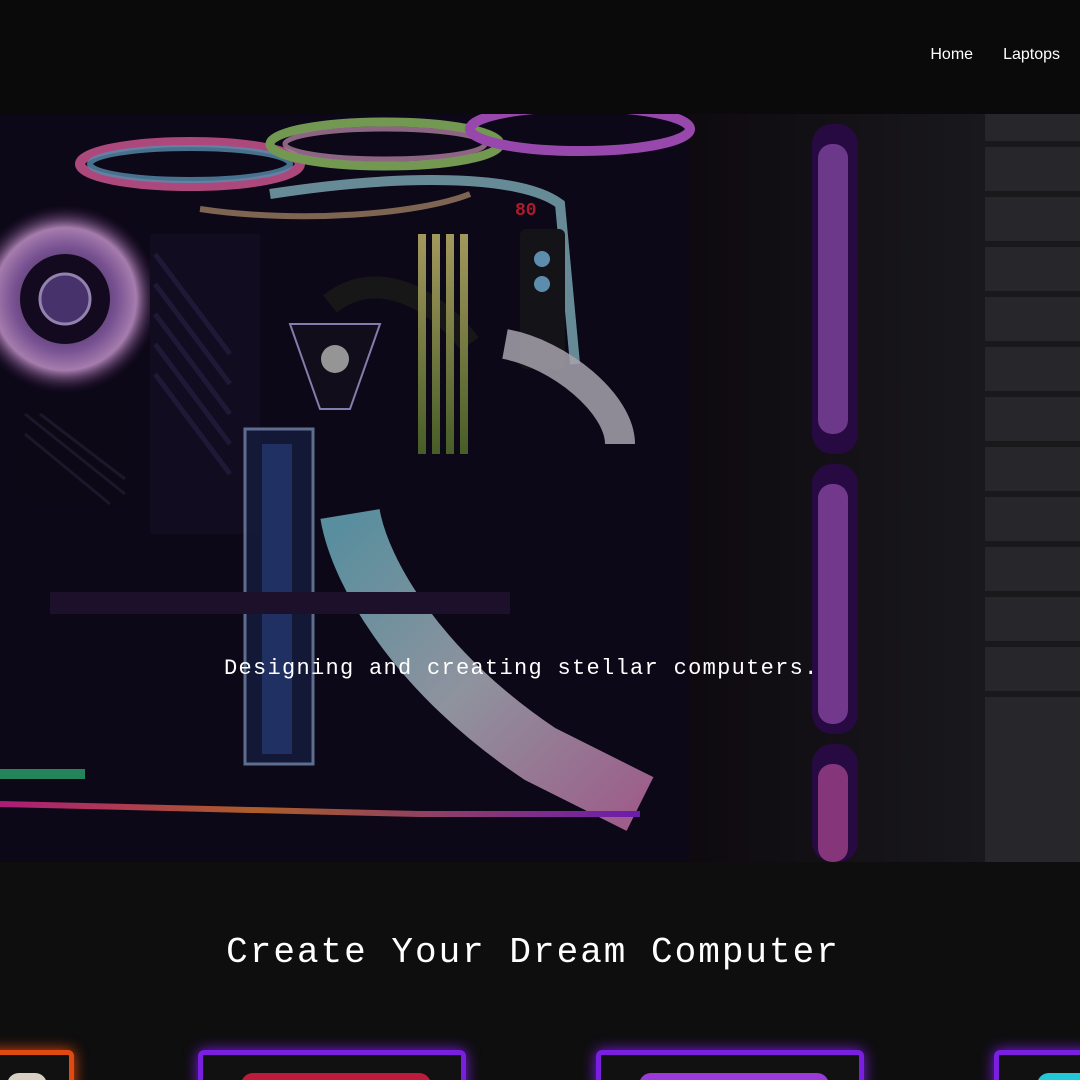 The image size is (1080, 1080). What do you see at coordinates (558, 581) in the screenshot?
I see `hero-title-text: Stardust Computers` at bounding box center [558, 581].